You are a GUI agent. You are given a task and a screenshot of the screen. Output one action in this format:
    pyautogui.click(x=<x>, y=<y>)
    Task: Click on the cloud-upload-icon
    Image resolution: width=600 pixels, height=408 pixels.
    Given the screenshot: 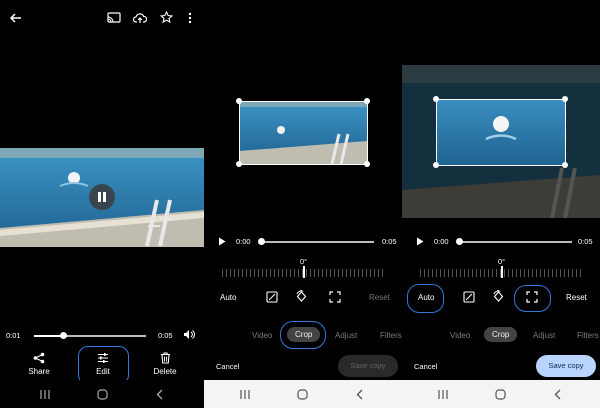 What is the action you would take?
    pyautogui.click(x=140, y=18)
    